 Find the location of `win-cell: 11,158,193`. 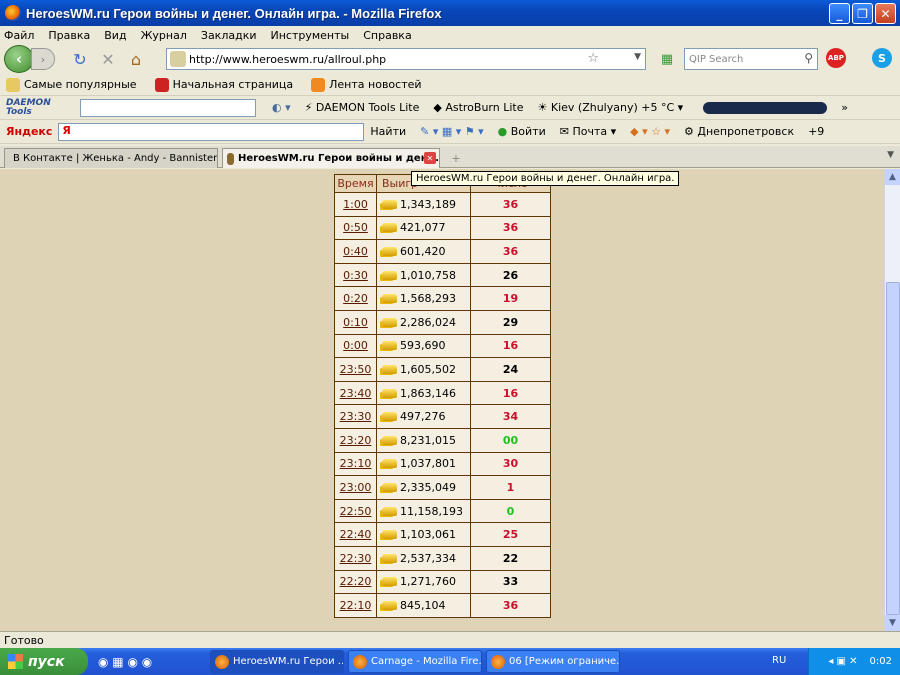

win-cell: 11,158,193 is located at coordinates (423, 511).